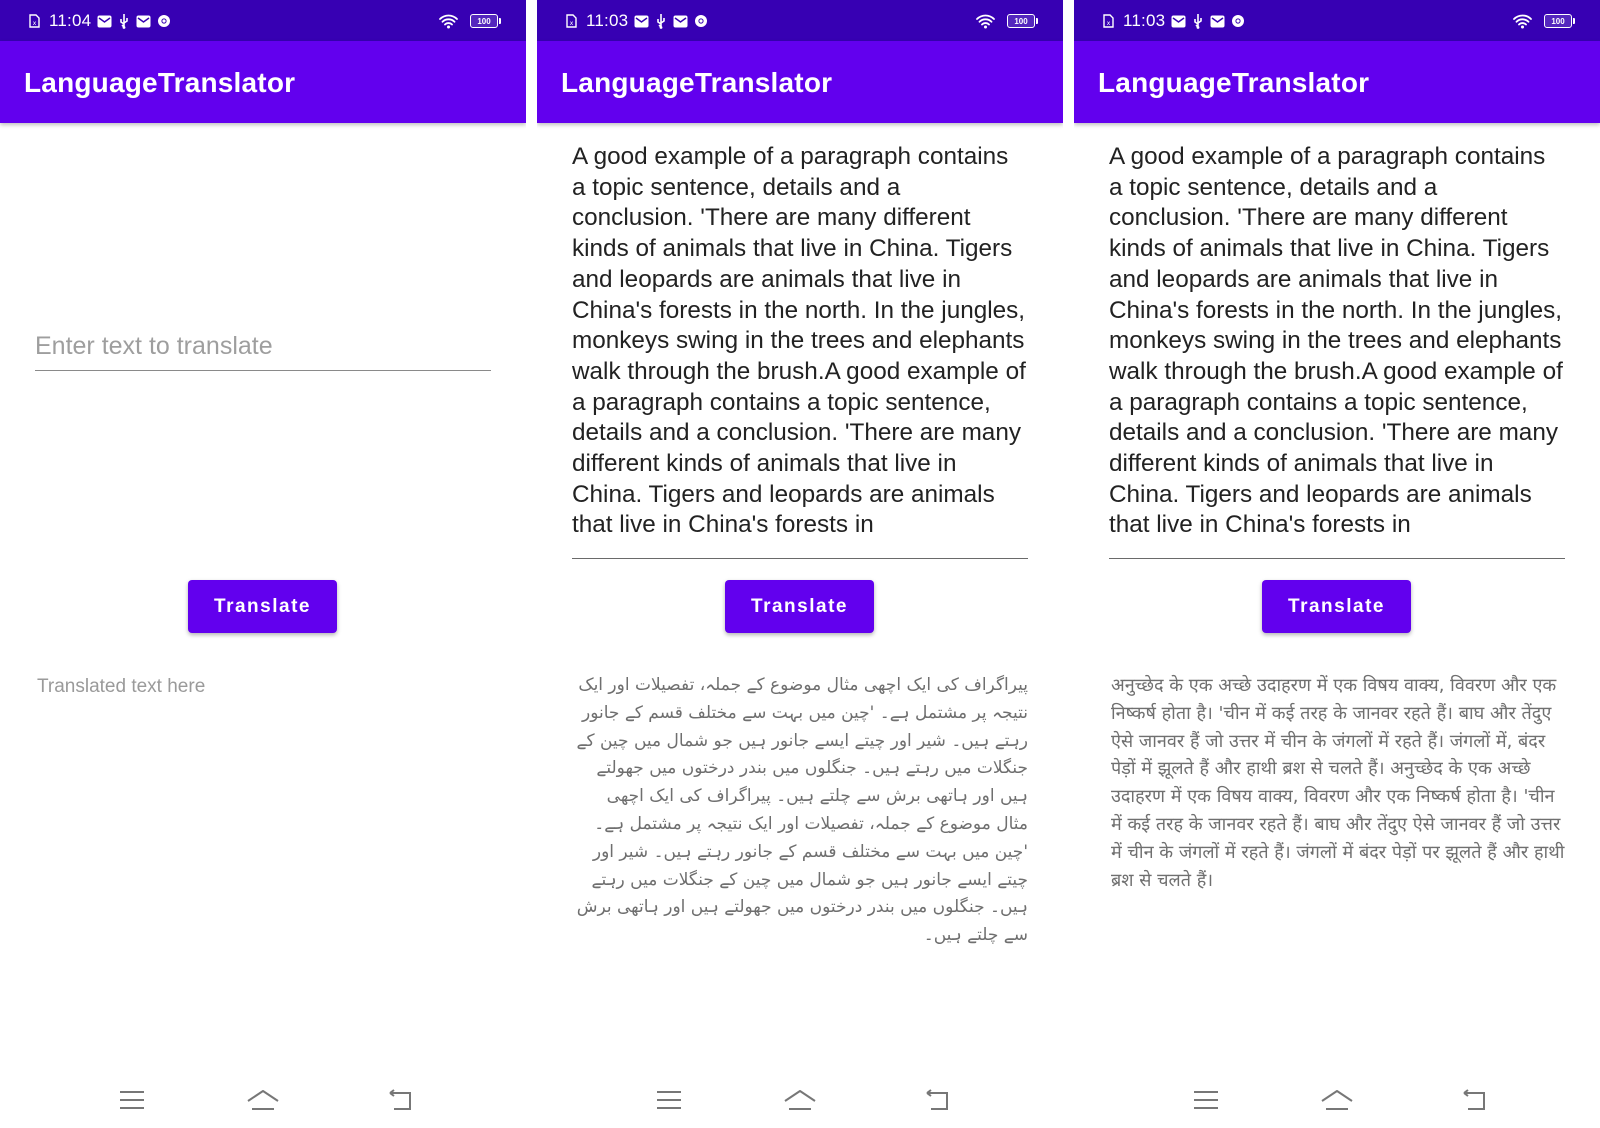 Image resolution: width=1600 pixels, height=1128 pixels. What do you see at coordinates (154, 346) in the screenshot?
I see `input-placeholder: Enter text to translate` at bounding box center [154, 346].